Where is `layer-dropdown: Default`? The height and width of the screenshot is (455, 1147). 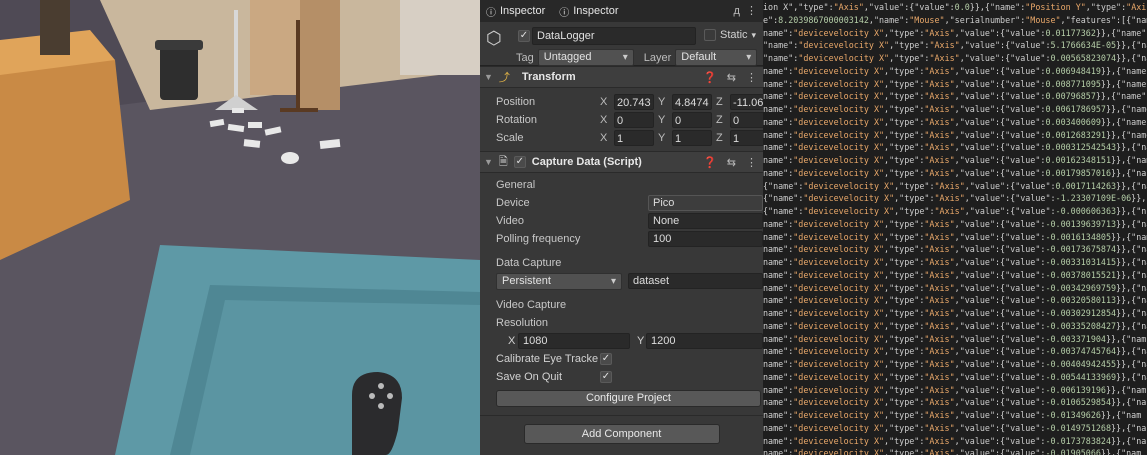
layer-dropdown: Default is located at coordinates (716, 57).